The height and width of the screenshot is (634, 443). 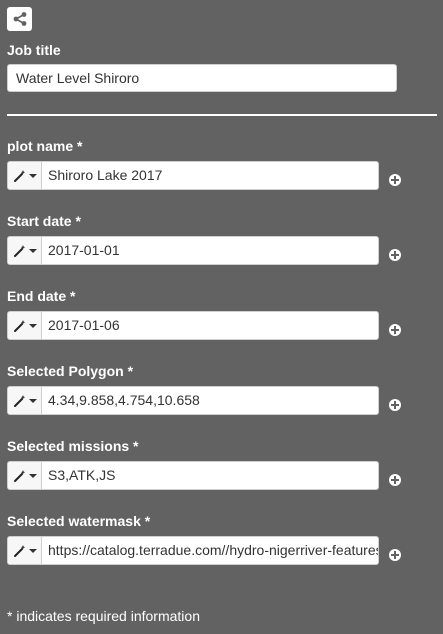 I want to click on selected-watermask-label: Selected watermask *, so click(x=79, y=521).